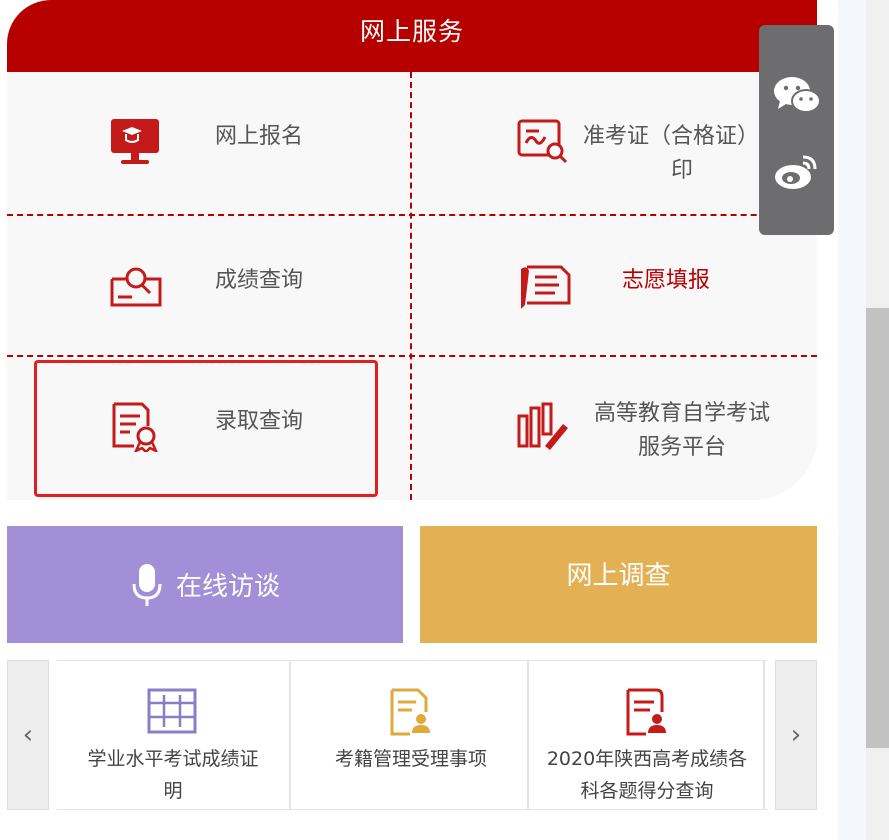  What do you see at coordinates (259, 136) in the screenshot?
I see `service-label: 网上报名` at bounding box center [259, 136].